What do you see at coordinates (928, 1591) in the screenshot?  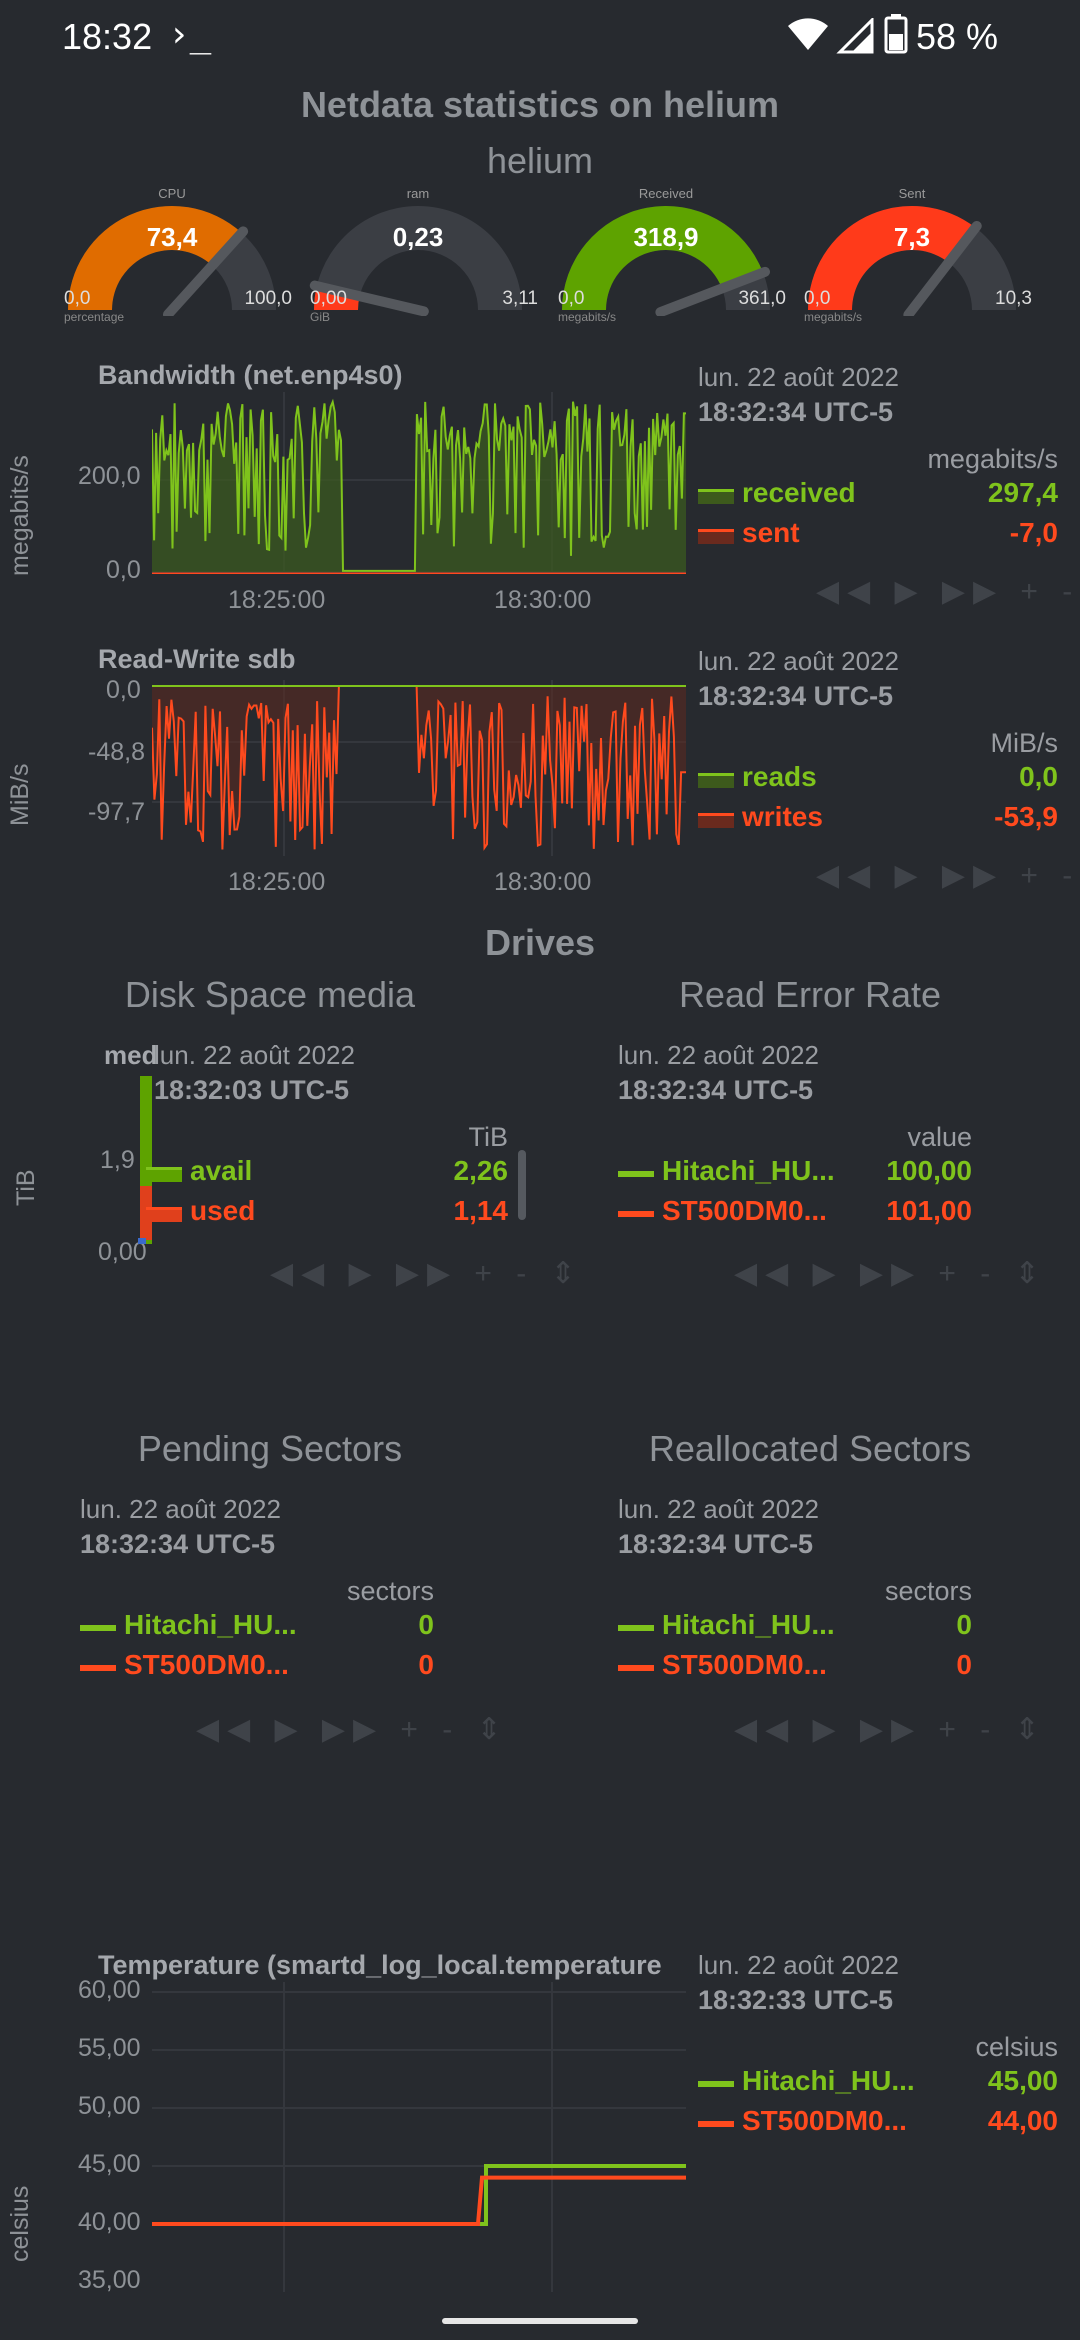 I see `legend-unit: sectors` at bounding box center [928, 1591].